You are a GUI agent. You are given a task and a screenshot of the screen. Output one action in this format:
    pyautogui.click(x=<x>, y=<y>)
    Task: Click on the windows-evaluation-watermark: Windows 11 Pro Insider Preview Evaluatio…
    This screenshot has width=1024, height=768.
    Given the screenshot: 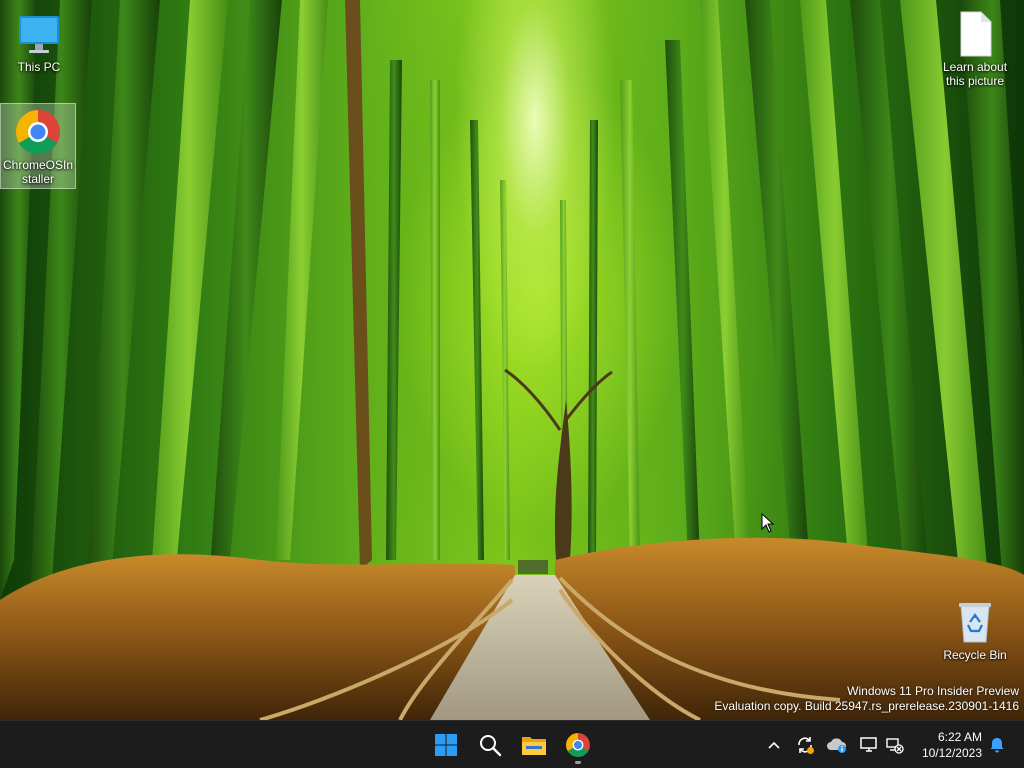 What is the action you would take?
    pyautogui.click(x=866, y=699)
    